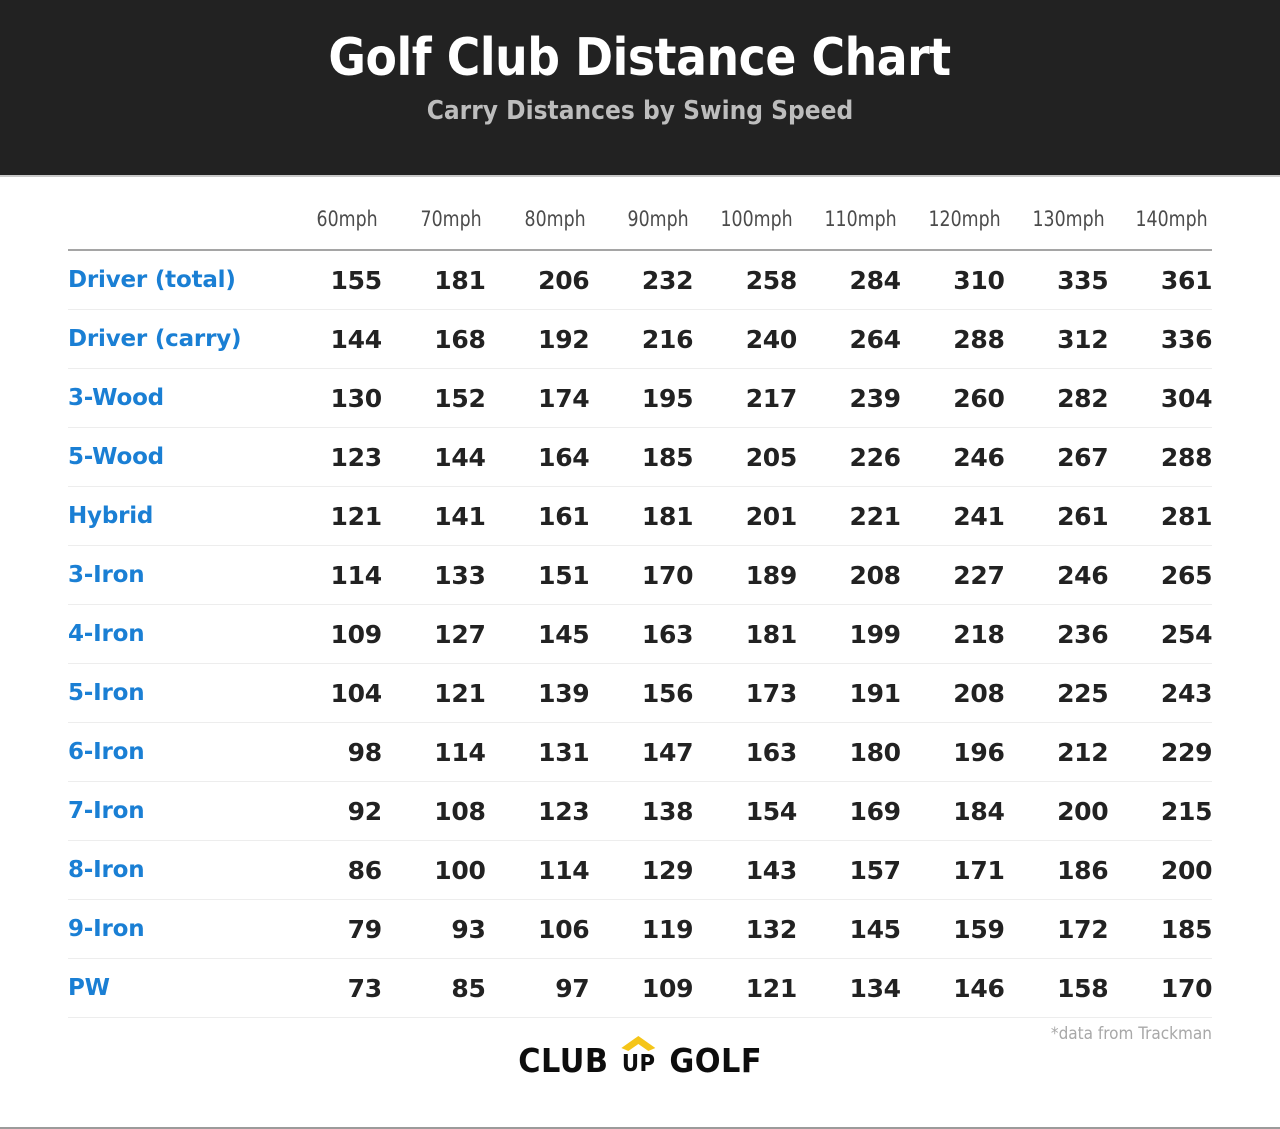  I want to click on club-name-cell: Driver (total), so click(173, 280).